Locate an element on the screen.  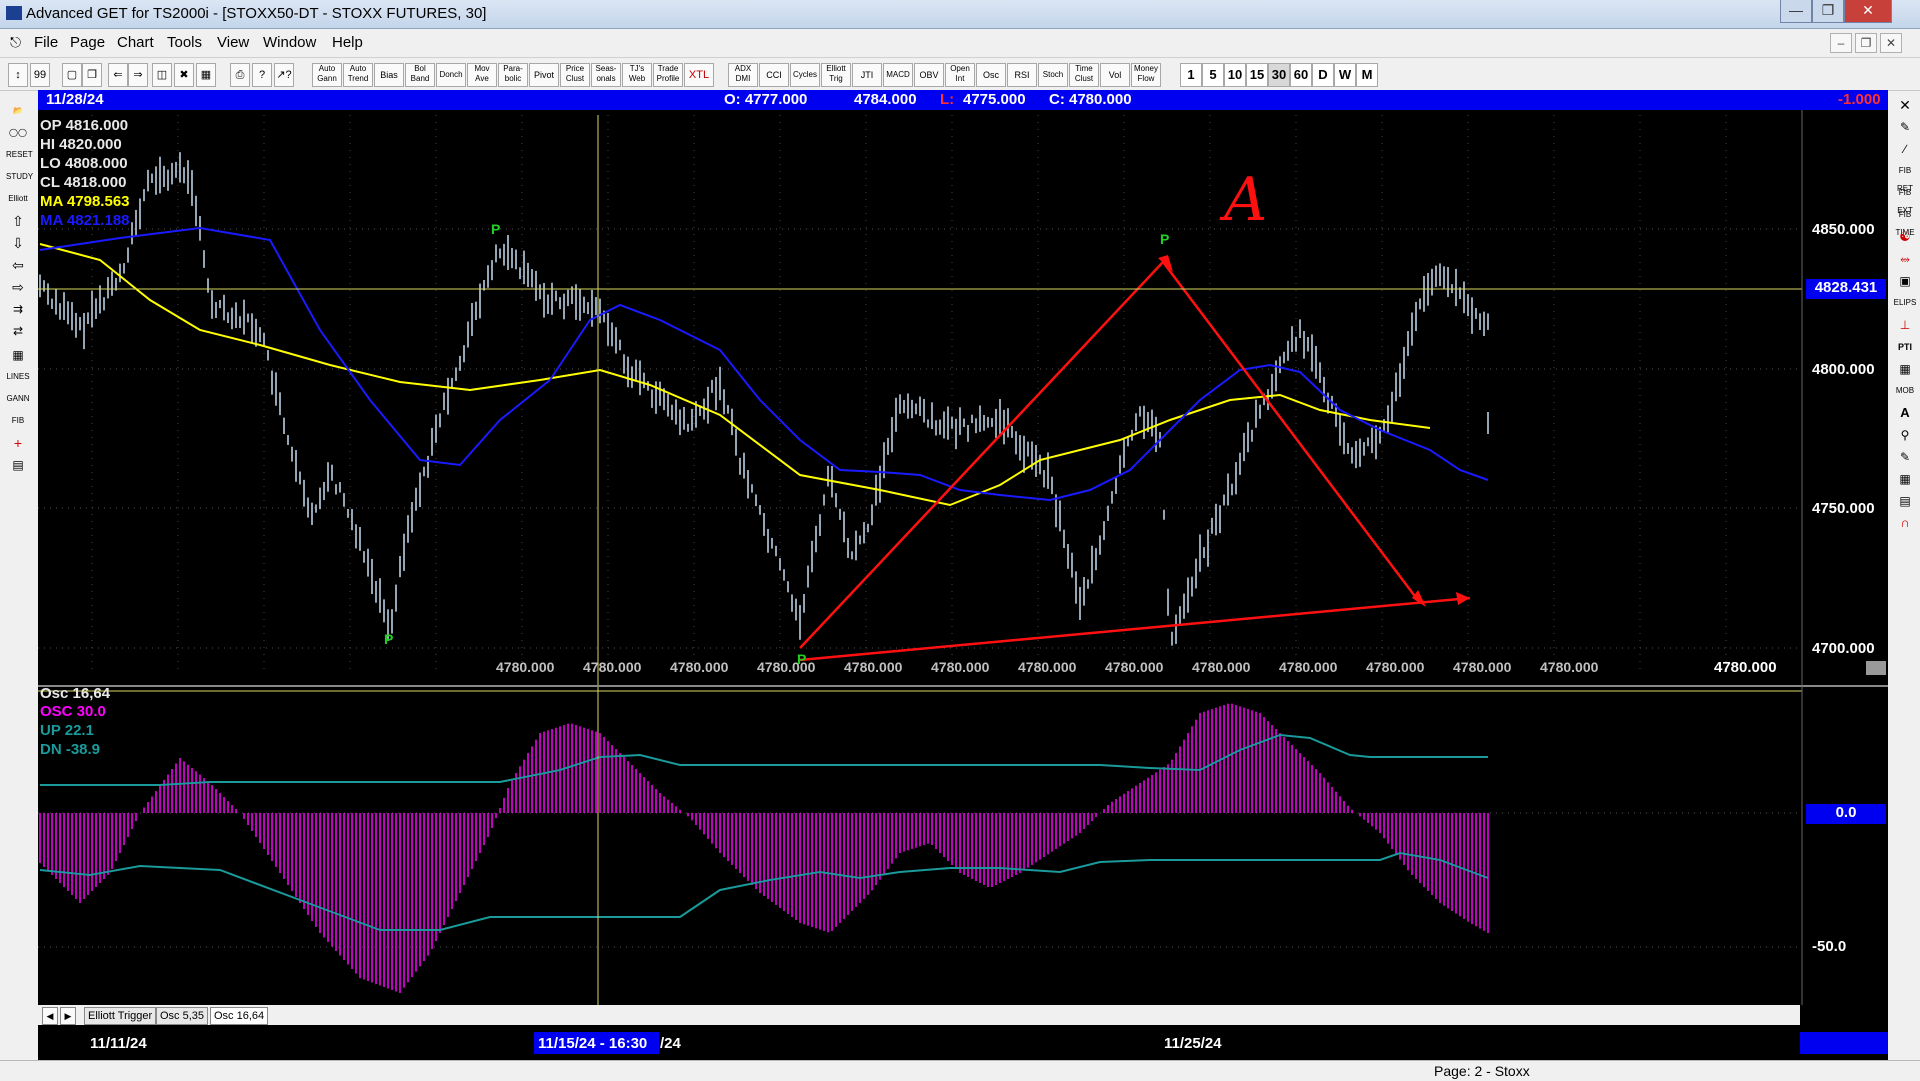
spiral-icon: ☯ is located at coordinates (1905, 237).